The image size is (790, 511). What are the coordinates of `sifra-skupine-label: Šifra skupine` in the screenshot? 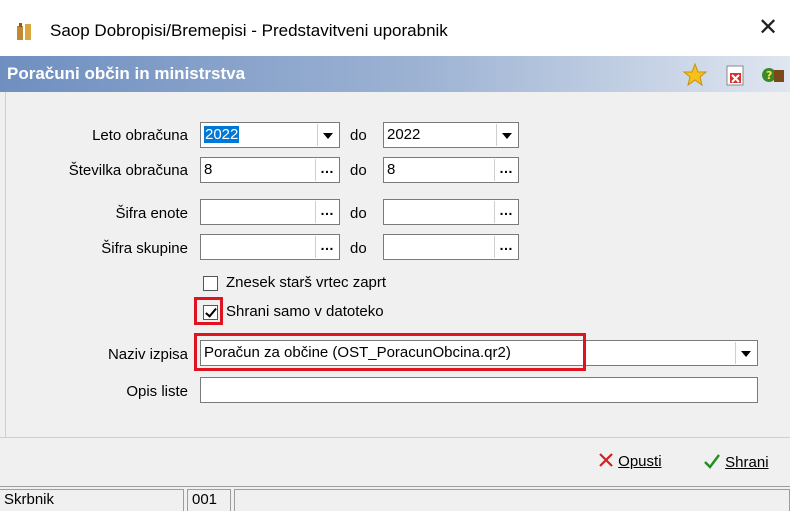 It's located at (144, 248).